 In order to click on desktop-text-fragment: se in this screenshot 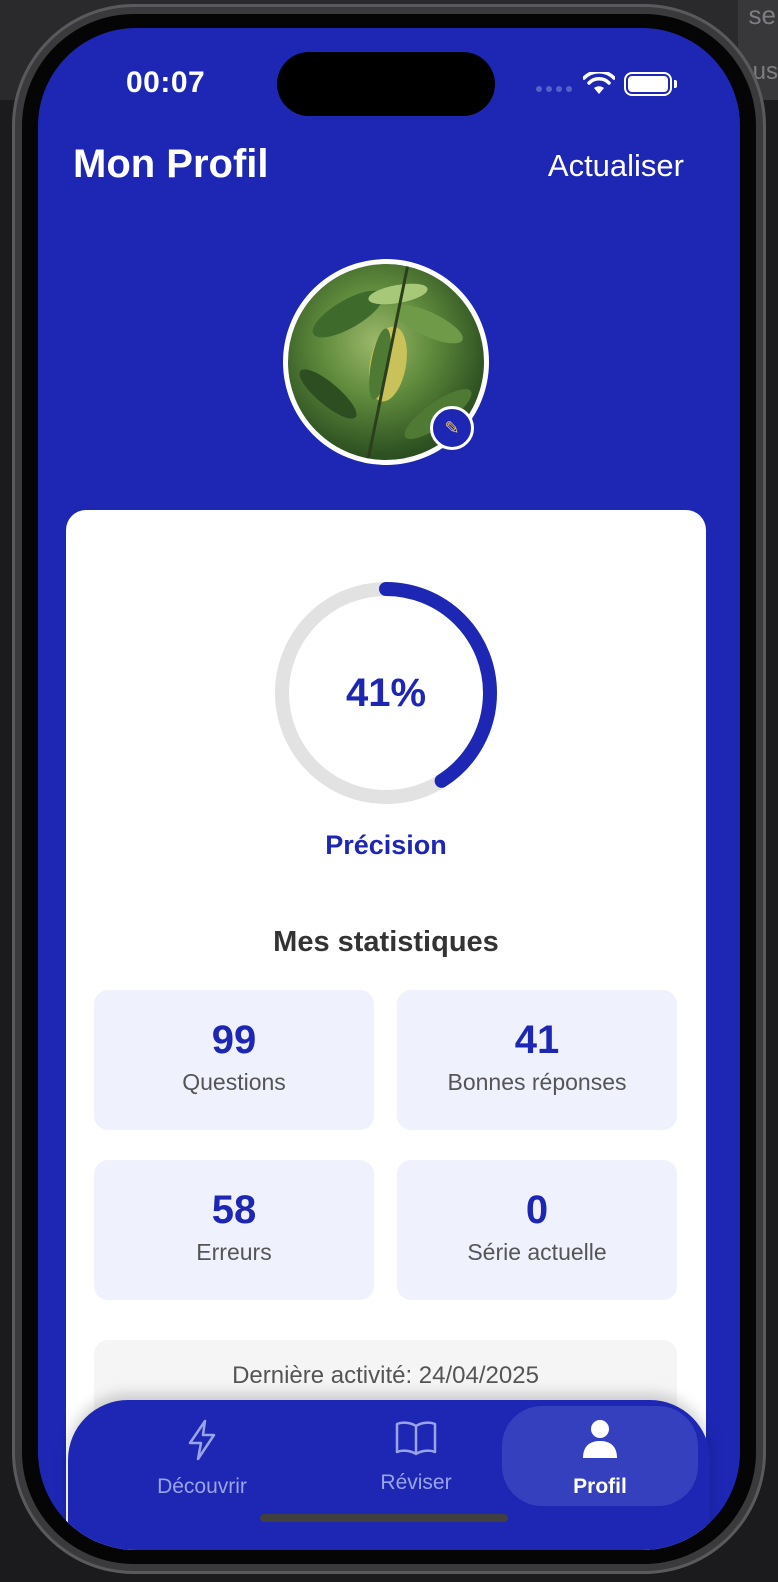, I will do `click(762, 15)`.